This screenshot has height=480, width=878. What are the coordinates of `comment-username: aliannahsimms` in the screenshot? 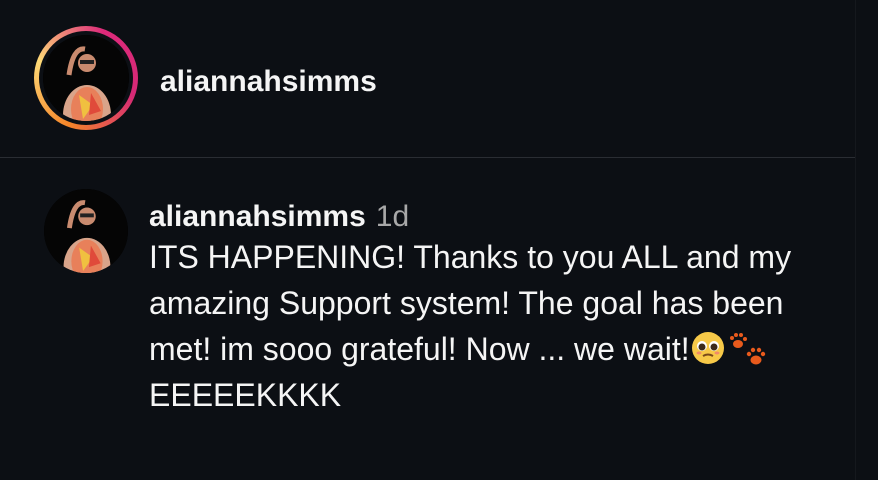 It's located at (257, 216).